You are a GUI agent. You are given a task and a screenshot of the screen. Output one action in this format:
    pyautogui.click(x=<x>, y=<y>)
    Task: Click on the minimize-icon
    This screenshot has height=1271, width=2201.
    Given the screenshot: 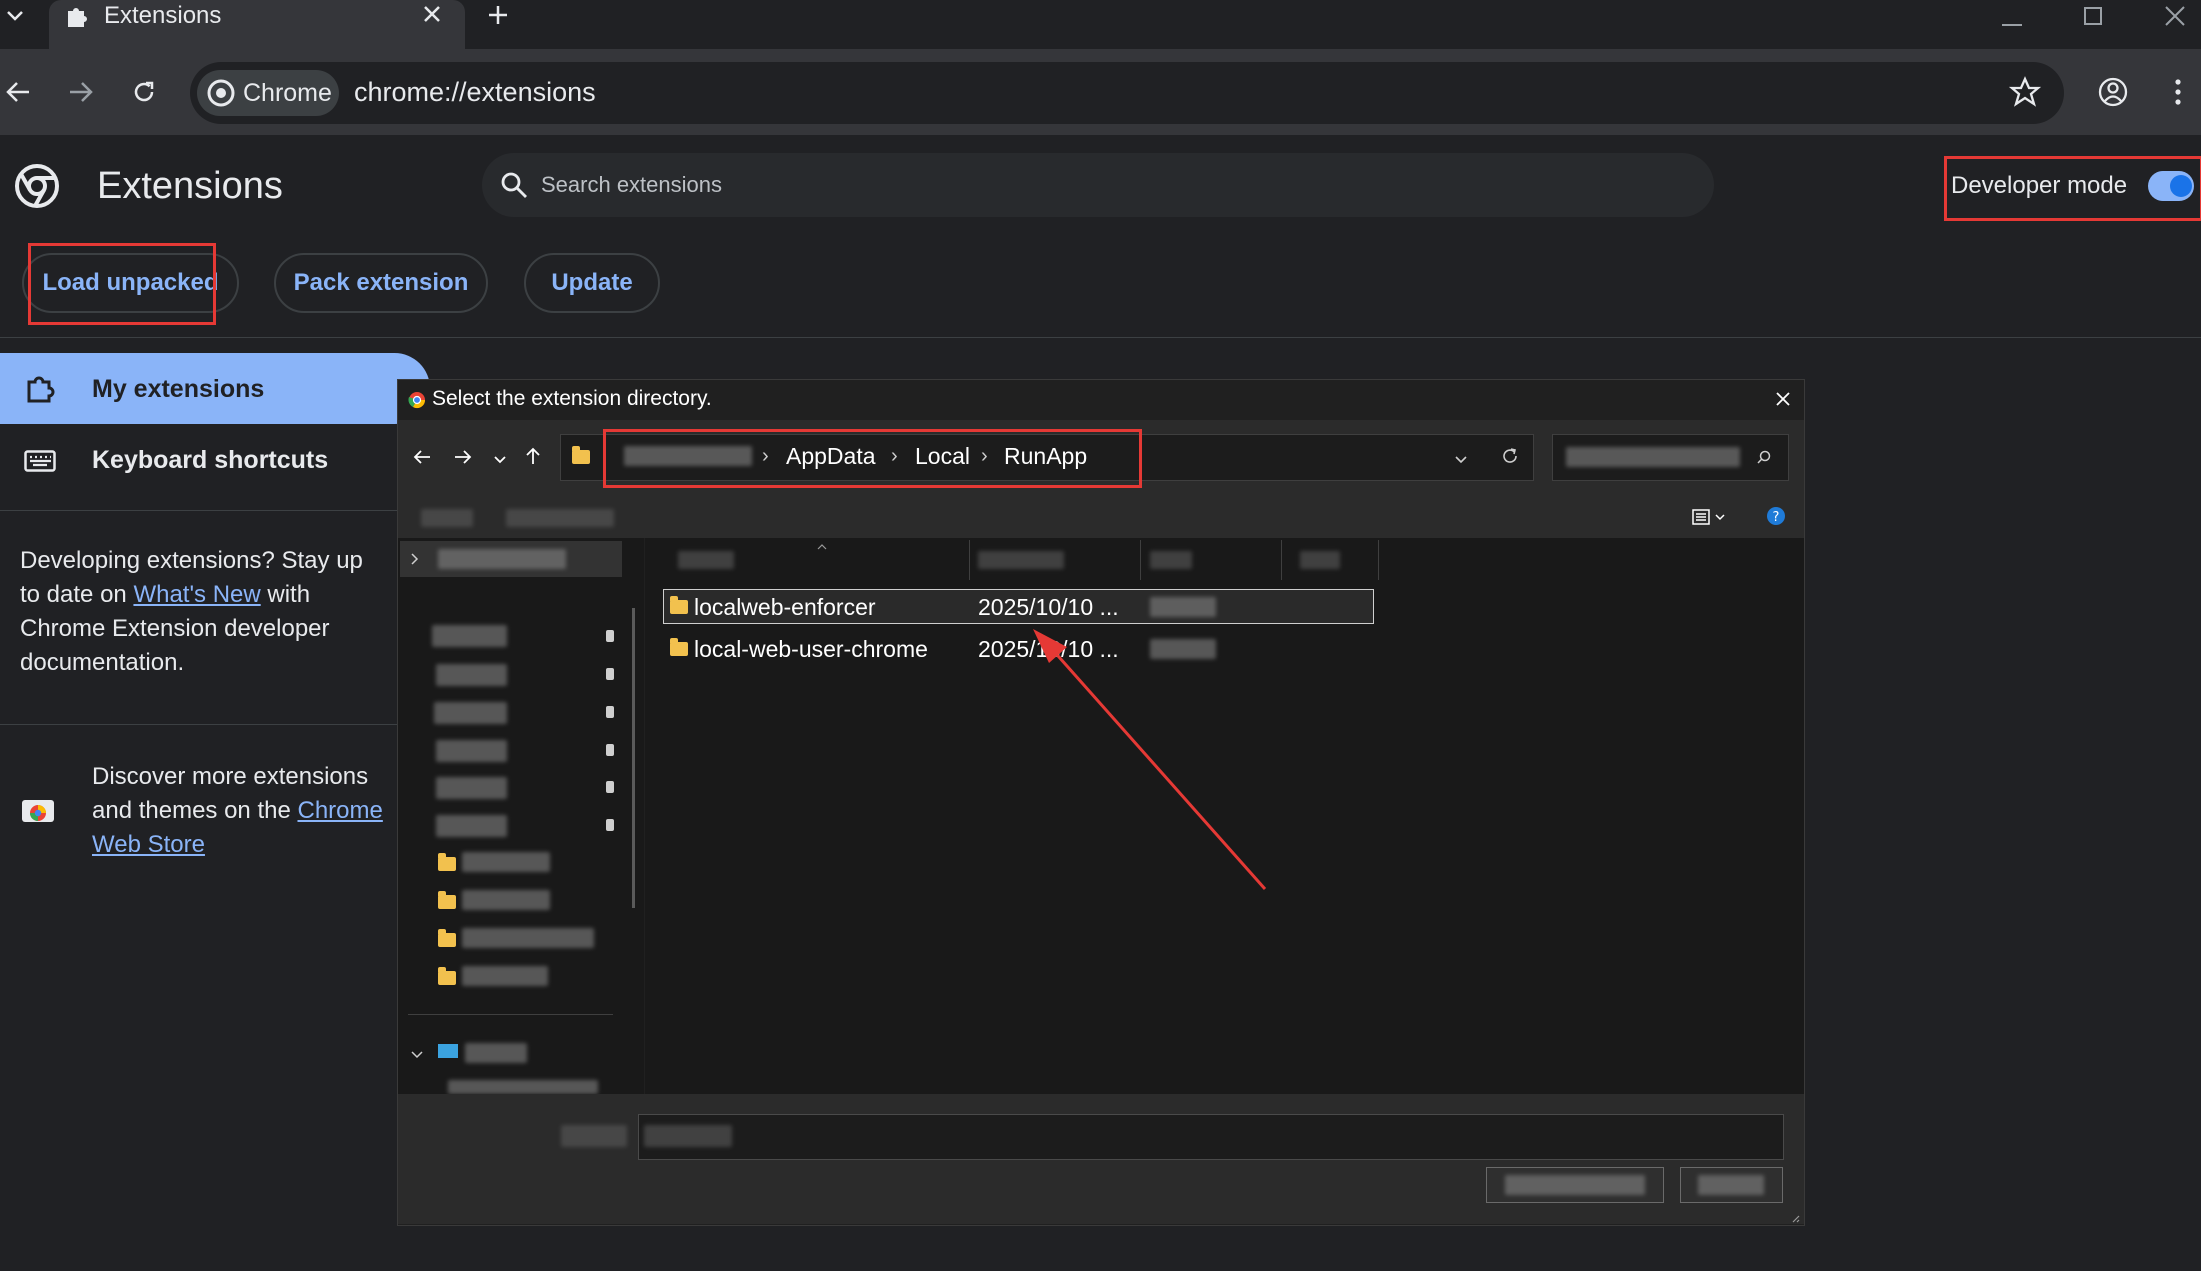 What is the action you would take?
    pyautogui.click(x=2012, y=23)
    